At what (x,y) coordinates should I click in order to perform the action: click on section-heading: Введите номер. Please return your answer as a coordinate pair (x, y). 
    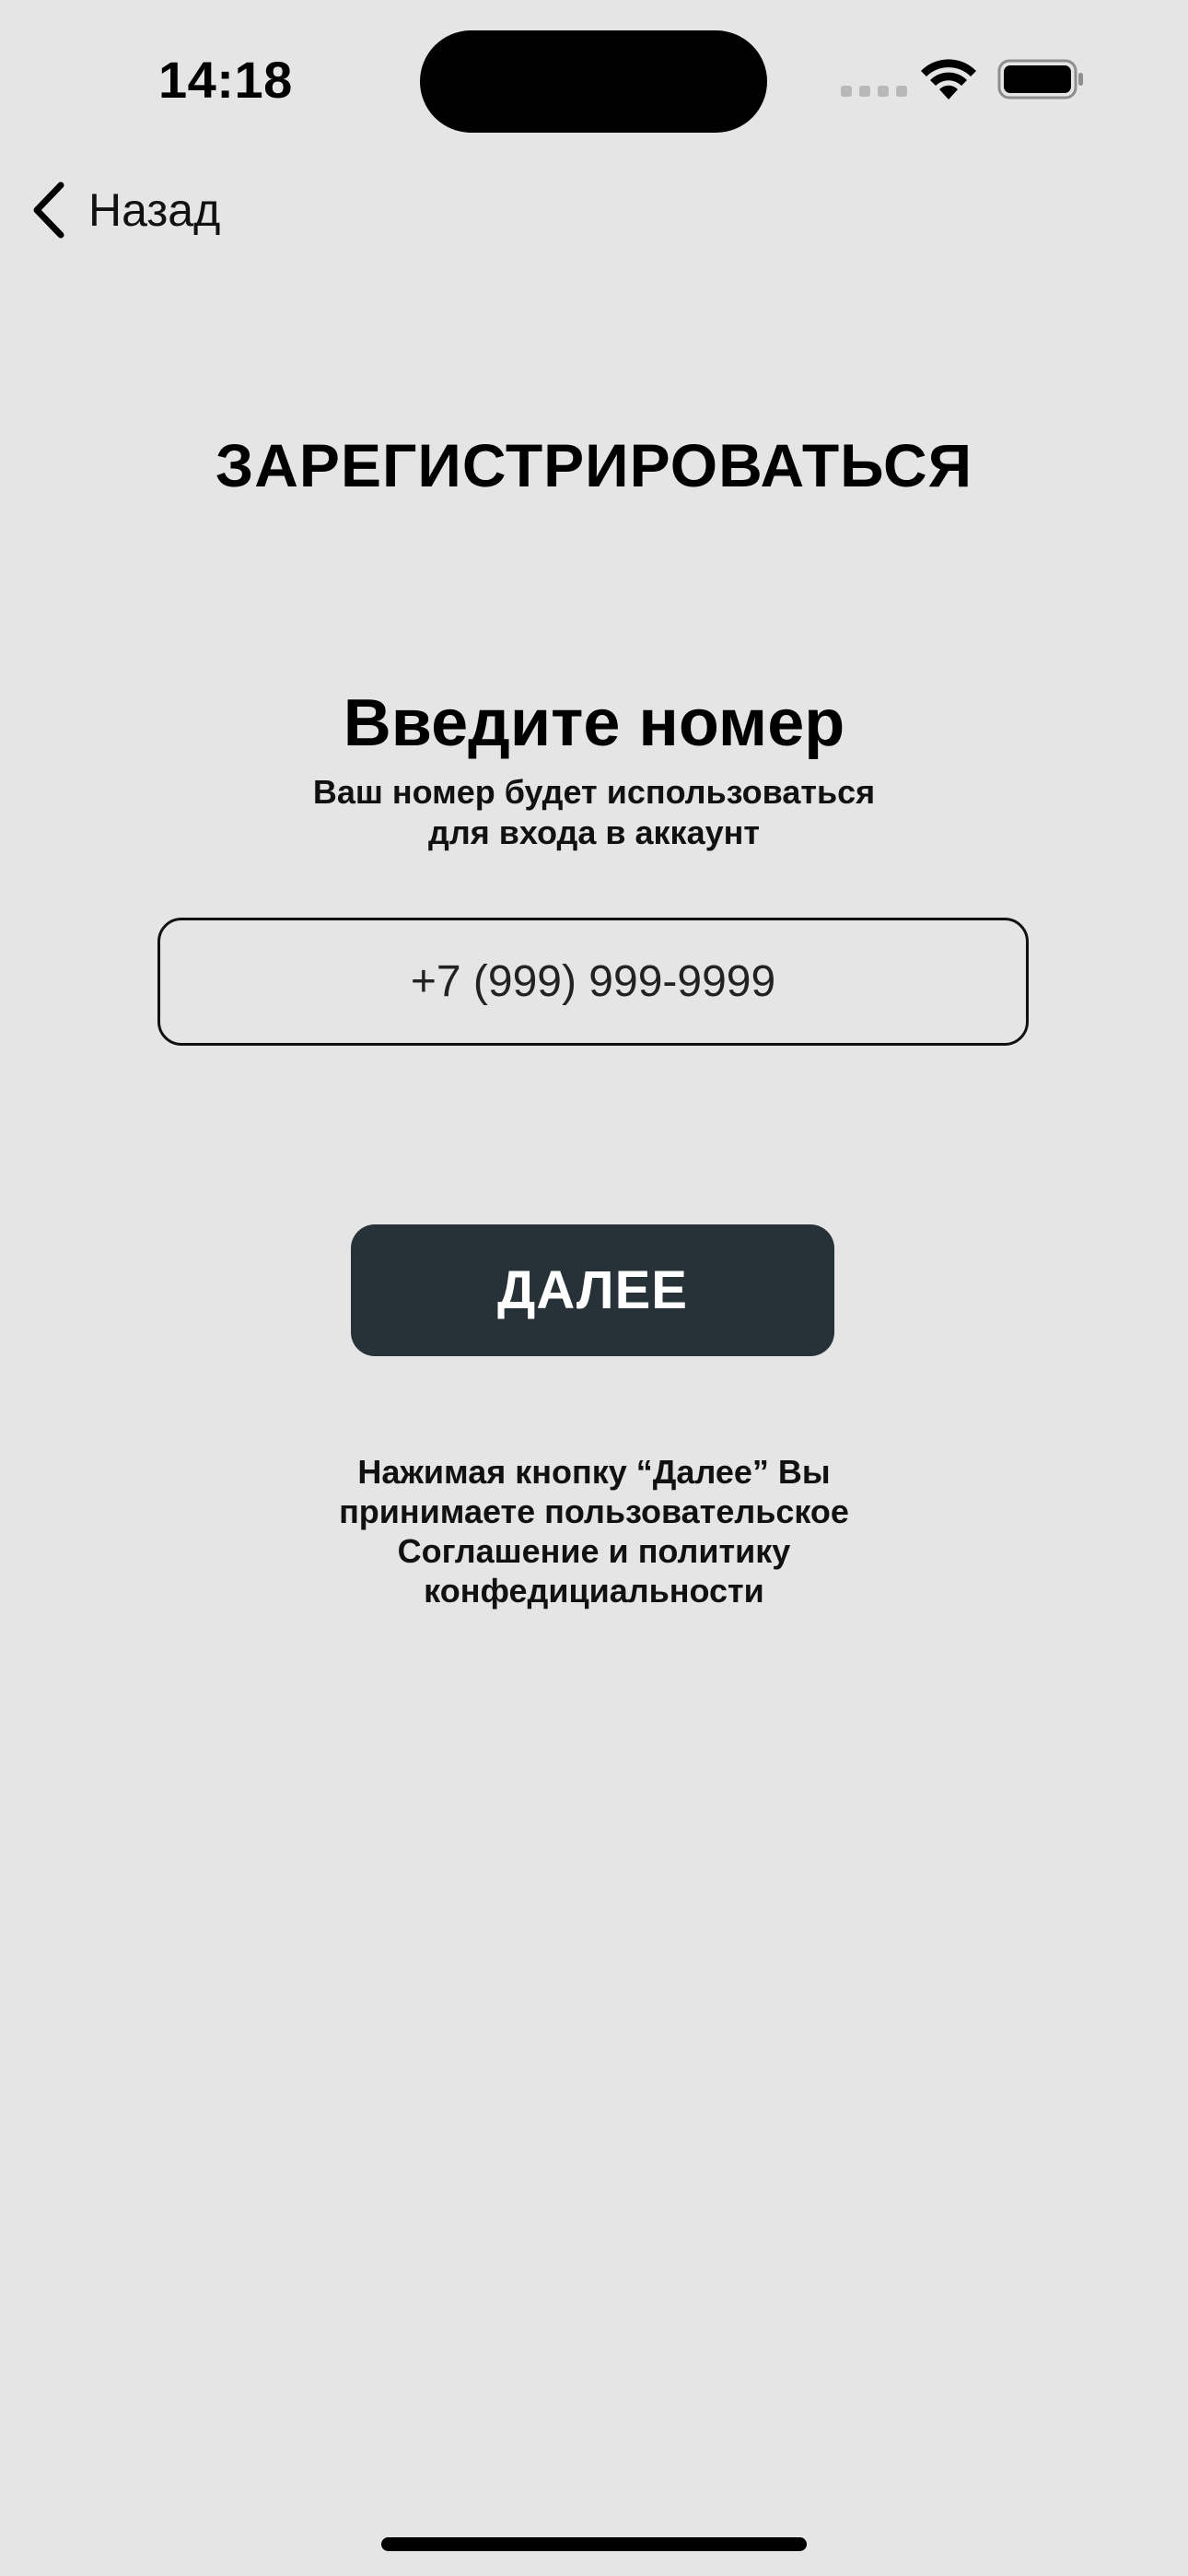
    Looking at the image, I should click on (594, 723).